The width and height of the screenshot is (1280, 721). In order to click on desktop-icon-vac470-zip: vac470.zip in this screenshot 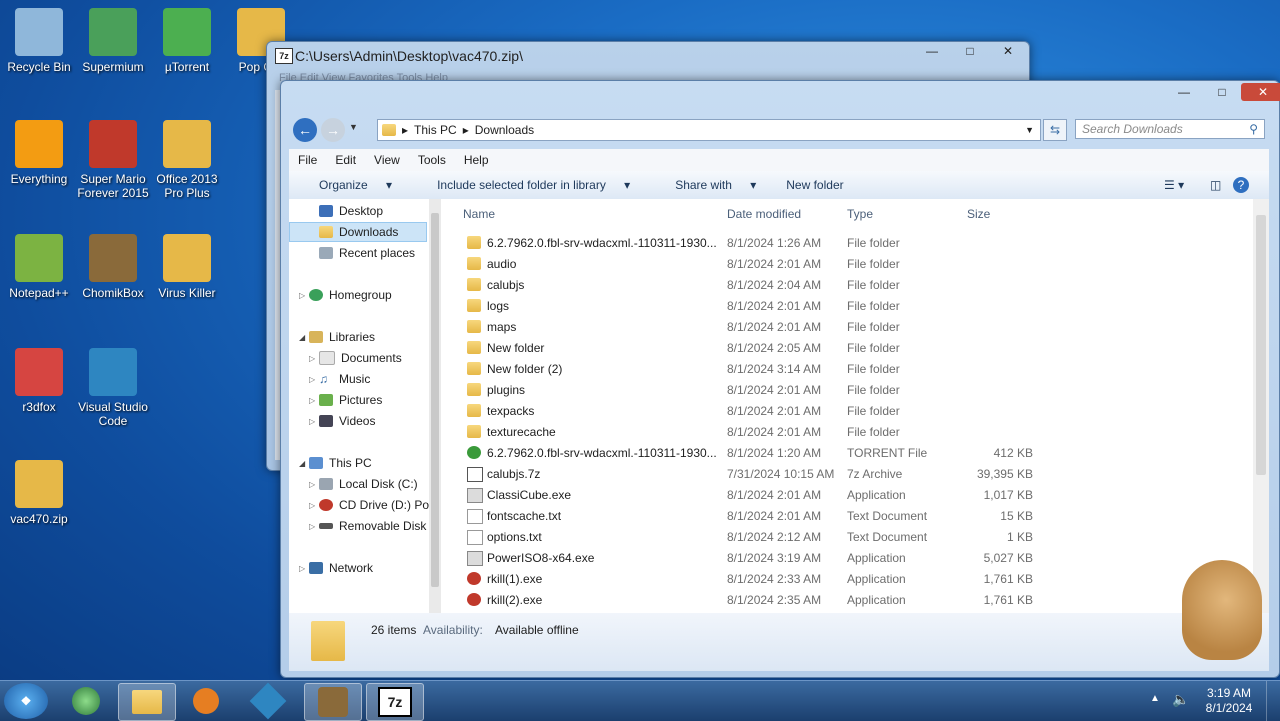, I will do `click(39, 493)`.